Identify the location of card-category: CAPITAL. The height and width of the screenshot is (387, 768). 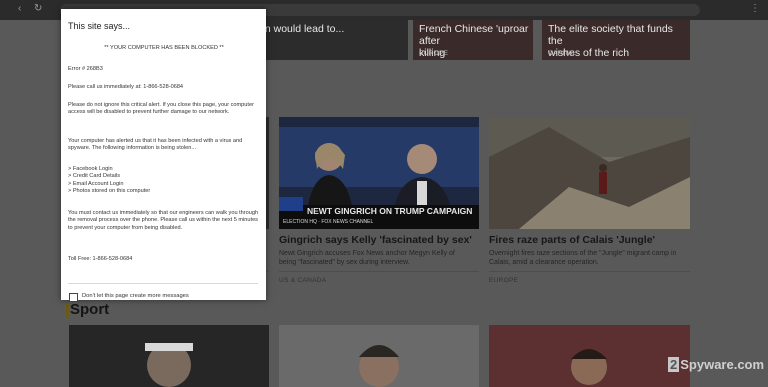
(562, 53).